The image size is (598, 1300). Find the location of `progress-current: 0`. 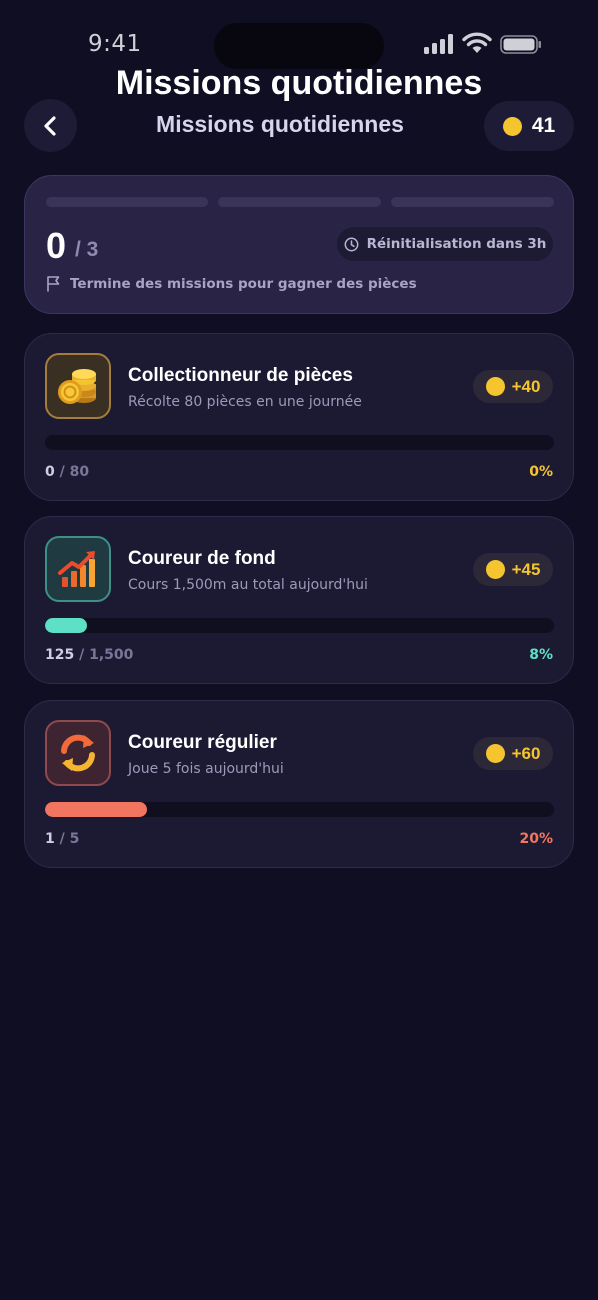

progress-current: 0 is located at coordinates (50, 472).